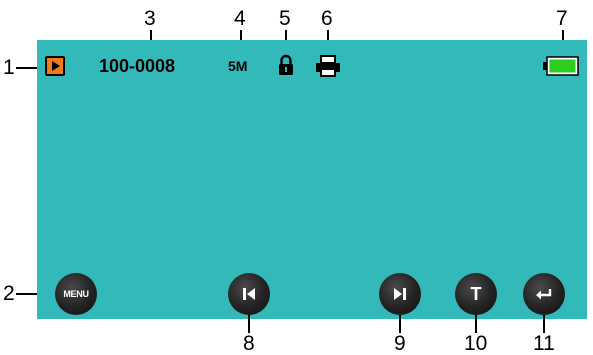  I want to click on playback-mode-icon, so click(55, 66).